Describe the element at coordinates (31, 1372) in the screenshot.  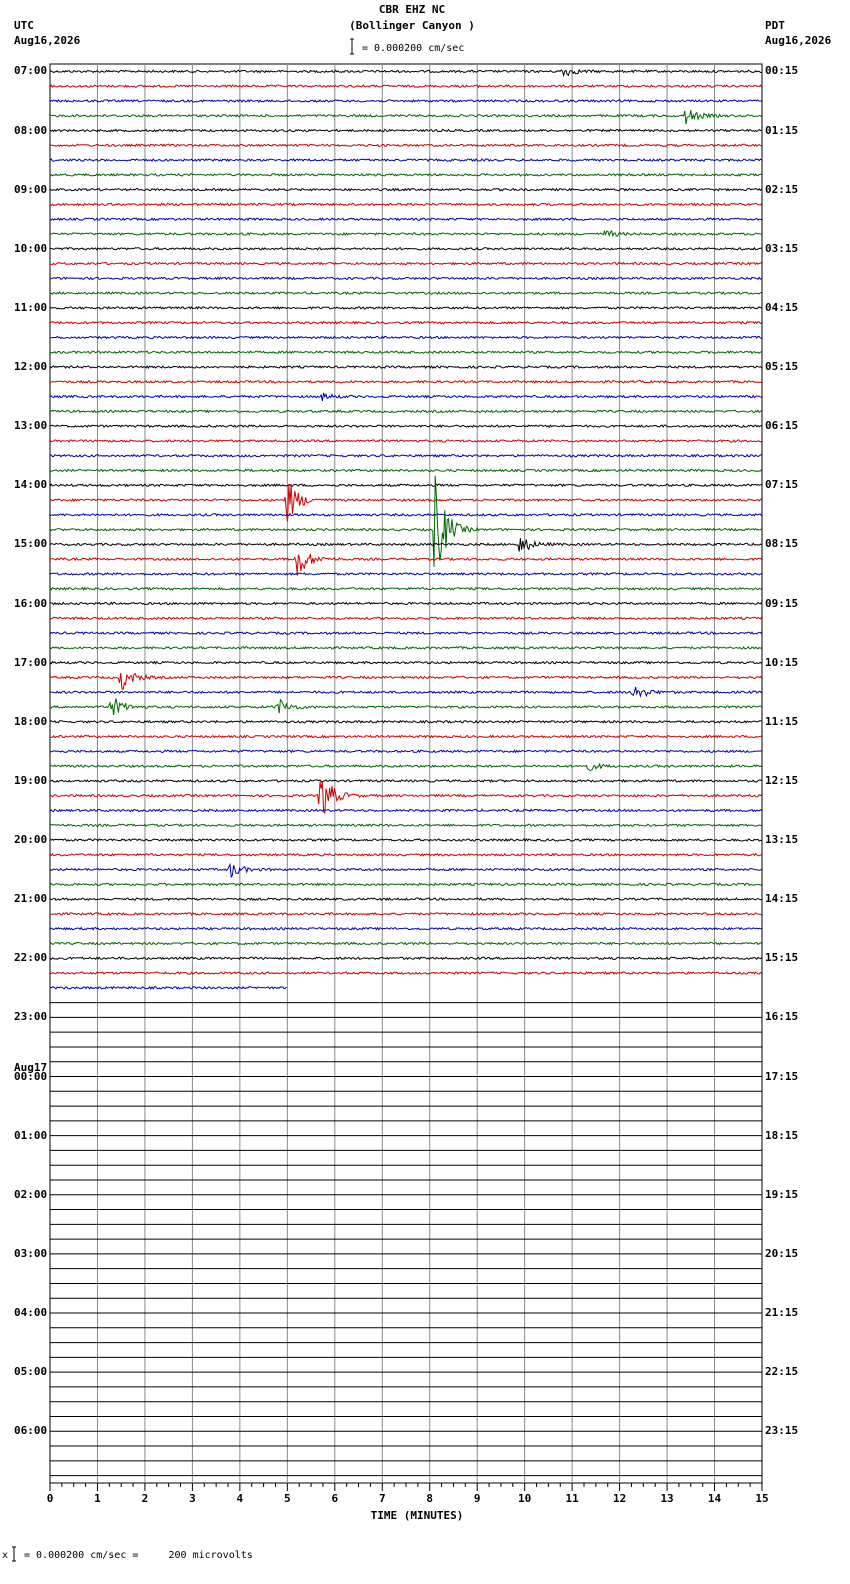
I see `utc-hour-label: 05:00` at that location.